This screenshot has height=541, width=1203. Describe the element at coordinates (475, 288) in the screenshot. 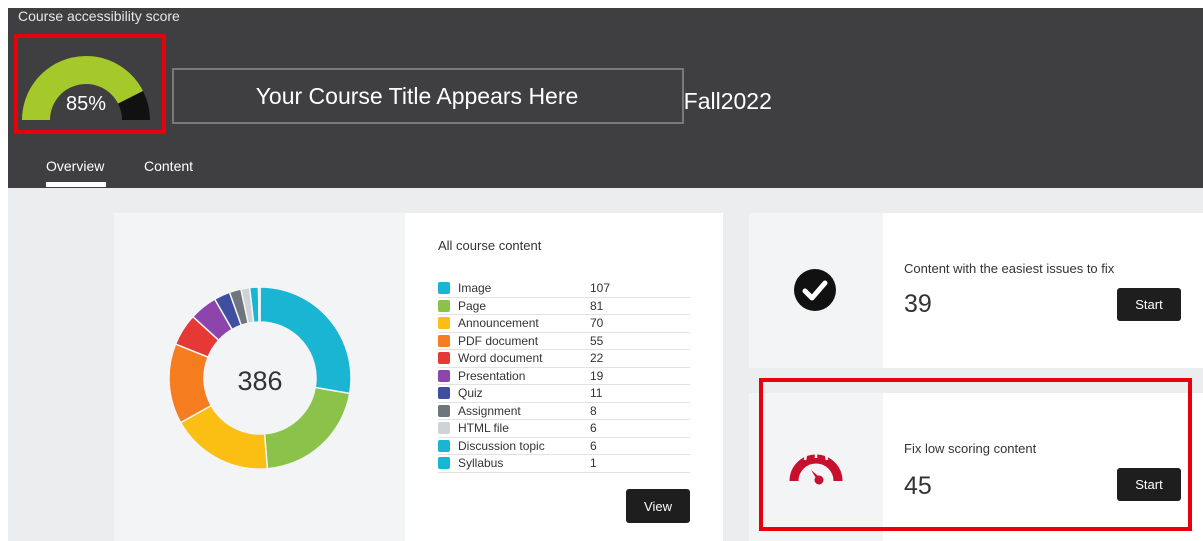

I see `content-type-label: Image` at that location.